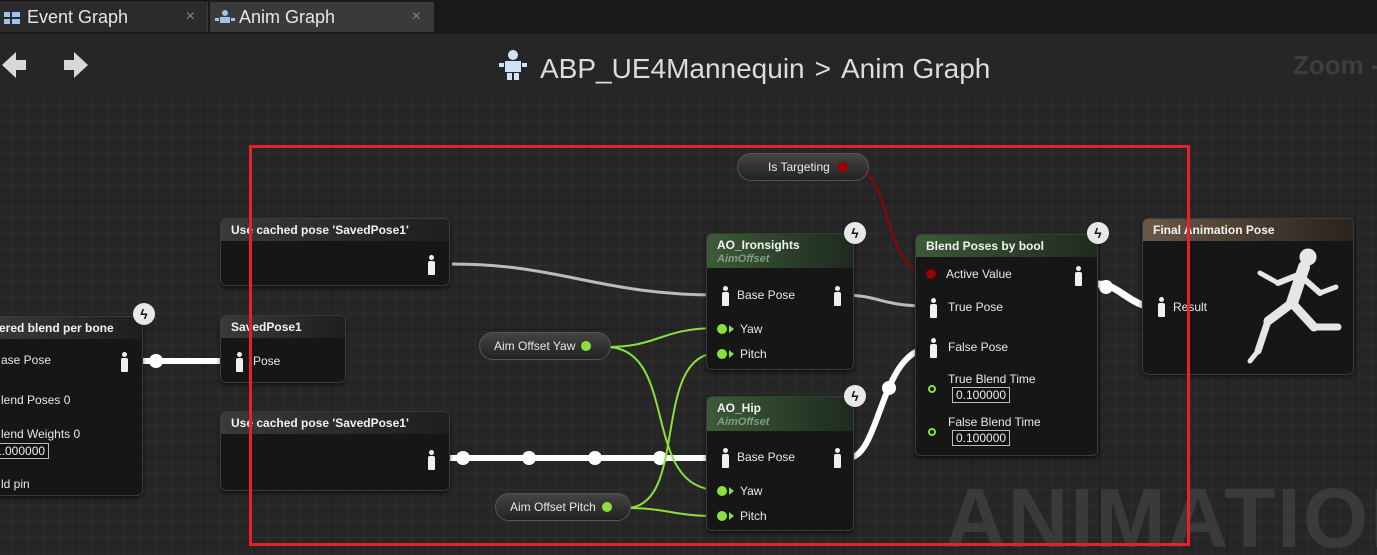 The width and height of the screenshot is (1377, 555). Describe the element at coordinates (71, 328) in the screenshot. I see `node-title: ered blend per bone` at that location.